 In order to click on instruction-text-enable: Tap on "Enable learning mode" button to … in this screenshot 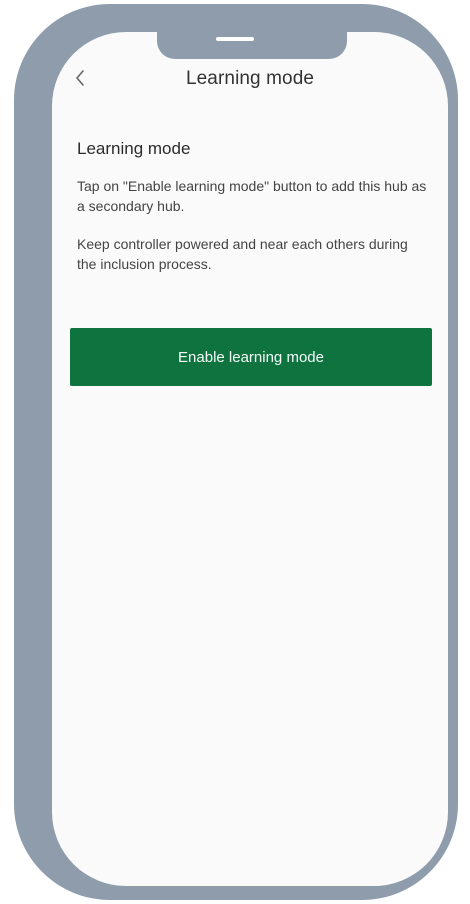, I will do `click(252, 196)`.